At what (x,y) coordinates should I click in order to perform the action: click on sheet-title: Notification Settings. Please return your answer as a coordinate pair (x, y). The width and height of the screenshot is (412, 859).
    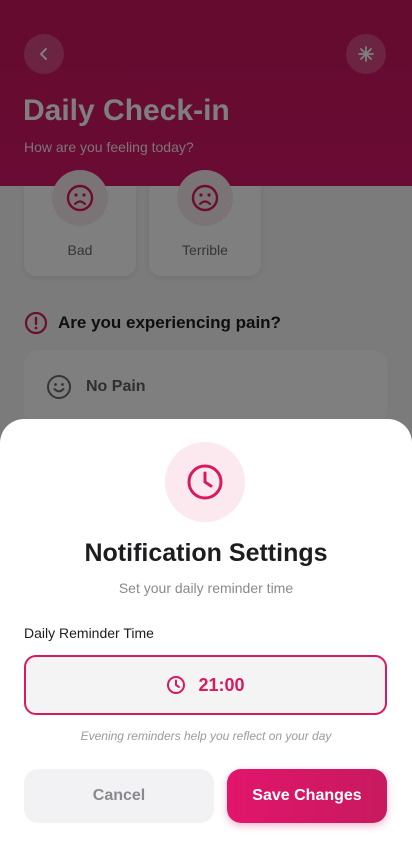
    Looking at the image, I should click on (206, 553).